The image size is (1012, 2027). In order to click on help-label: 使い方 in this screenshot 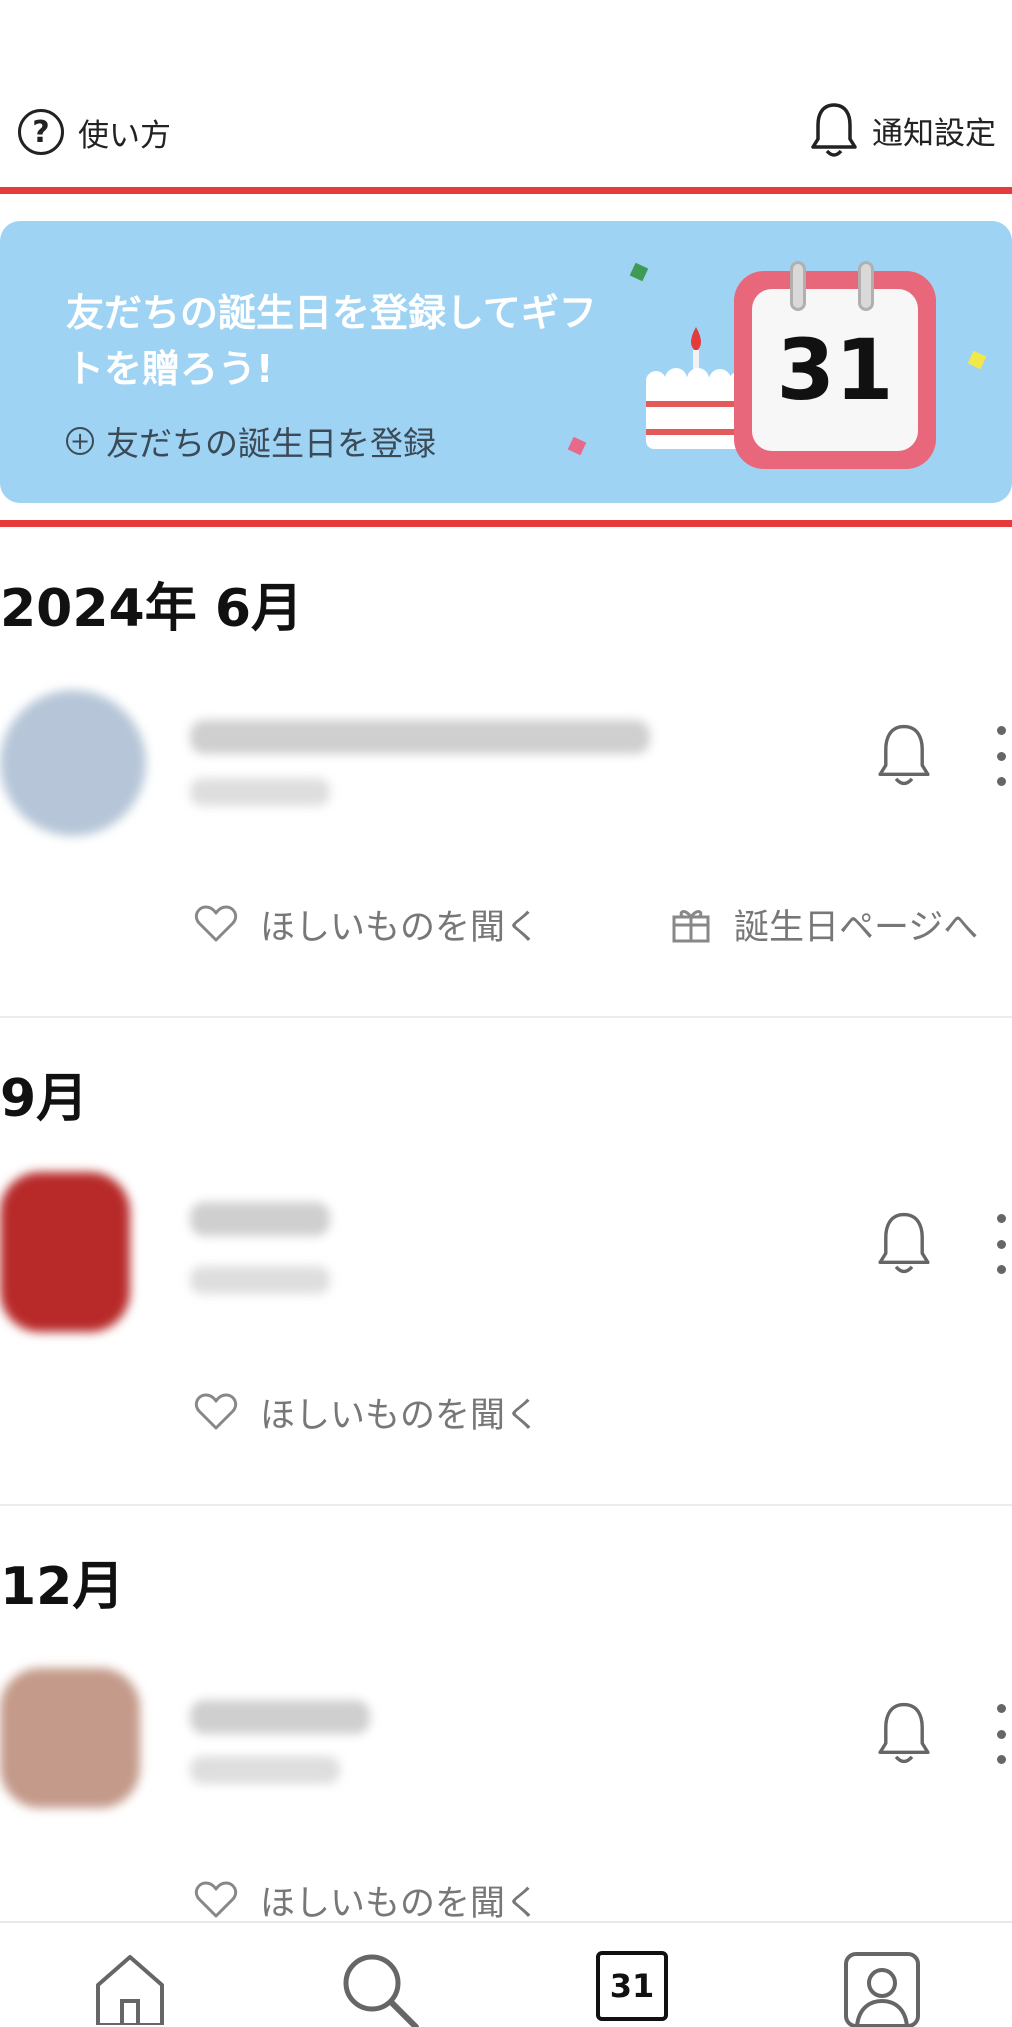, I will do `click(124, 135)`.